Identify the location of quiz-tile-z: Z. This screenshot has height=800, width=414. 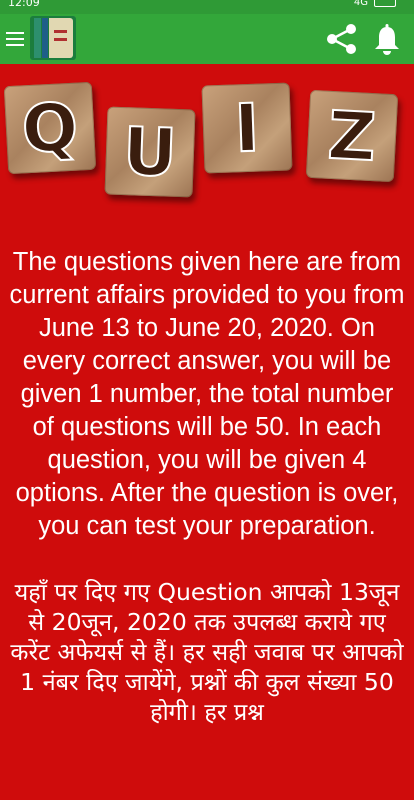
(352, 136).